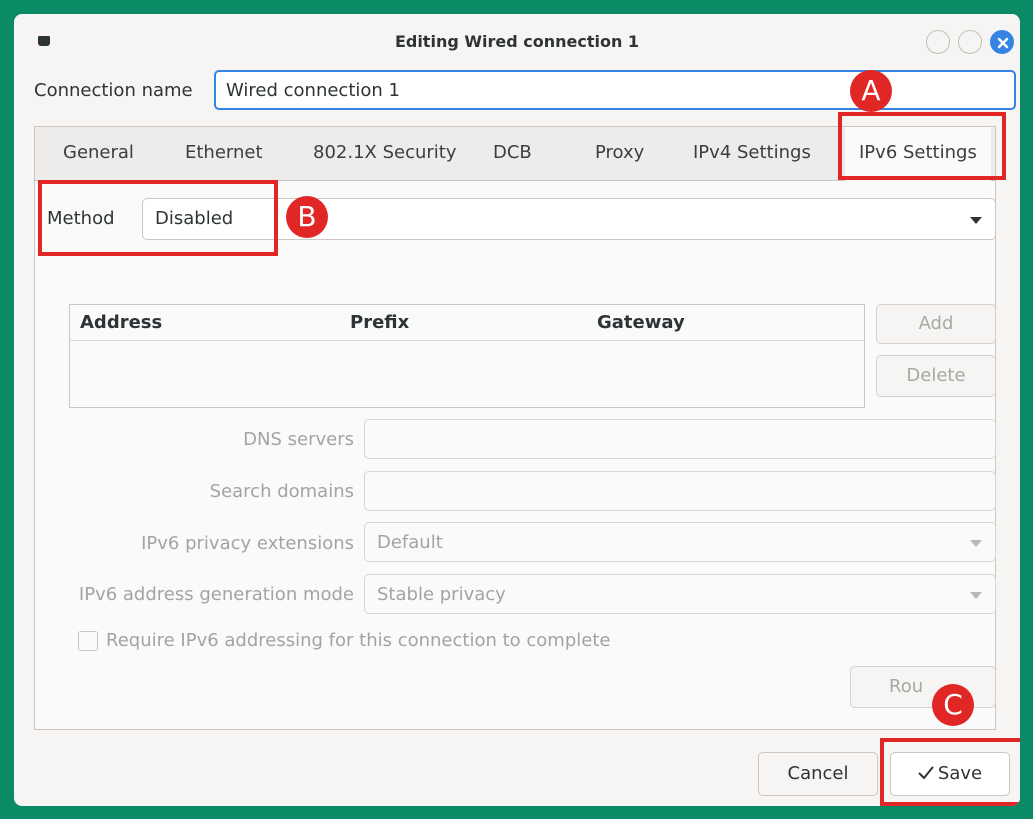 The height and width of the screenshot is (819, 1033). What do you see at coordinates (871, 91) in the screenshot?
I see `annotation-badge-a: A` at bounding box center [871, 91].